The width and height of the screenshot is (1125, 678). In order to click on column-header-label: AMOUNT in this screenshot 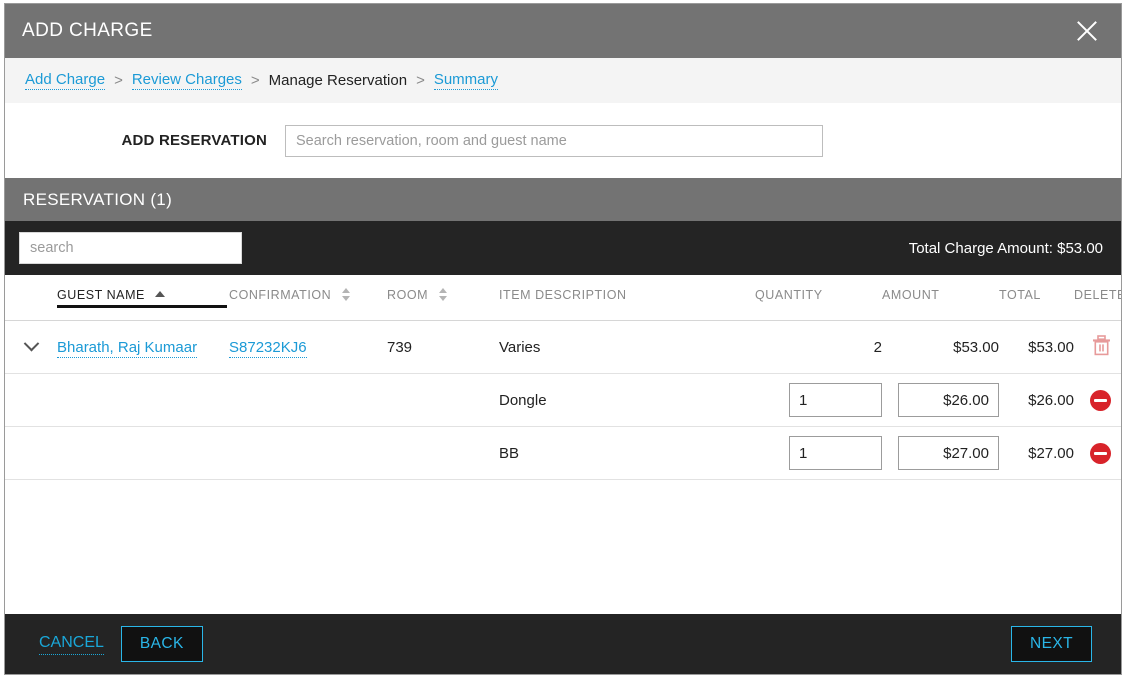, I will do `click(911, 295)`.